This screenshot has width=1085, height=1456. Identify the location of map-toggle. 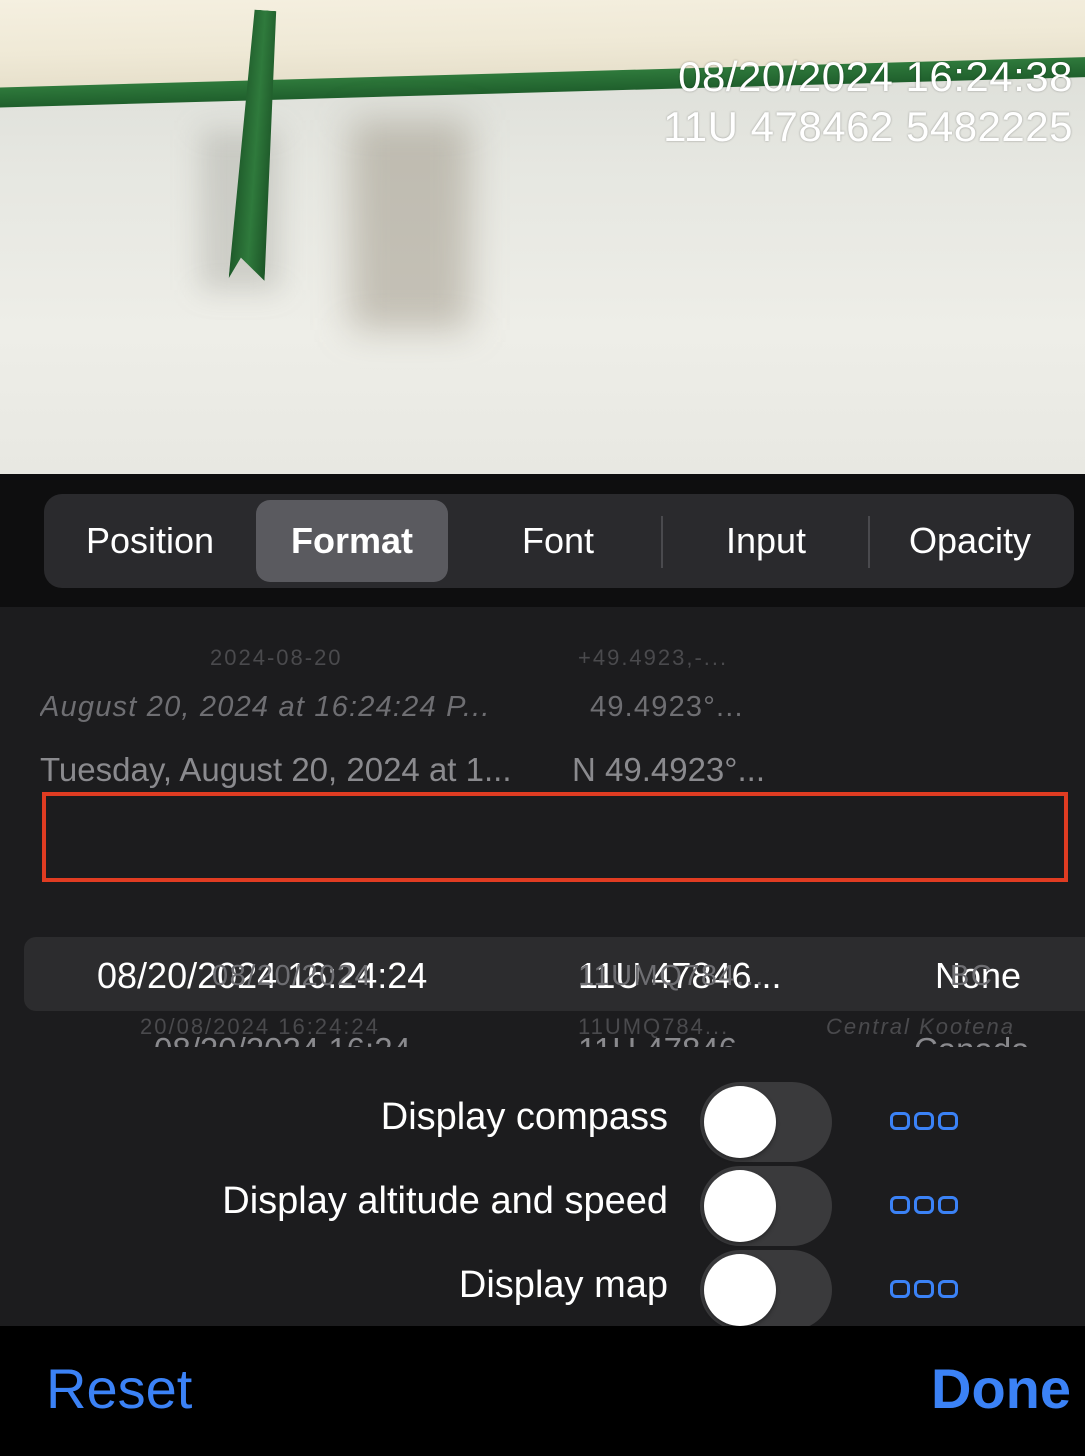
(766, 1290).